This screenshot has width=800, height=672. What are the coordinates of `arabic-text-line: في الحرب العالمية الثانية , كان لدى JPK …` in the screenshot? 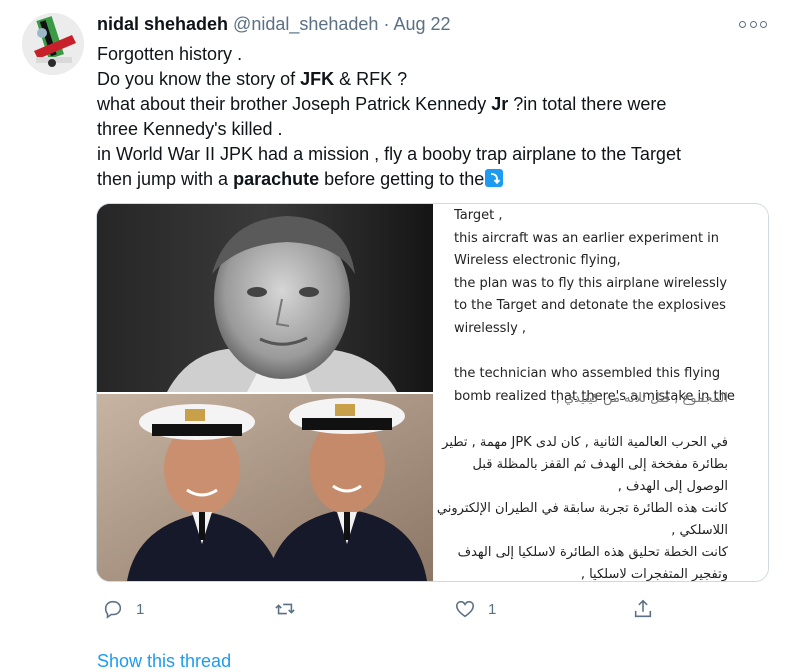 It's located at (585, 442).